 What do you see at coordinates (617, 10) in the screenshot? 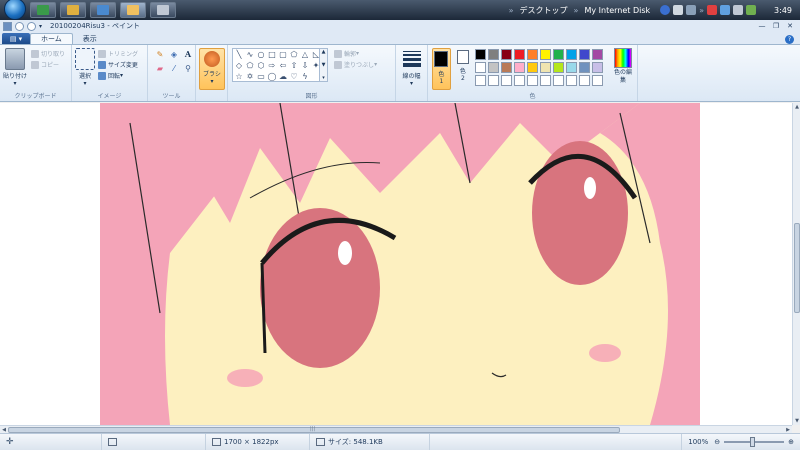
I see `internet-disk-label: My Internet Disk` at bounding box center [617, 10].